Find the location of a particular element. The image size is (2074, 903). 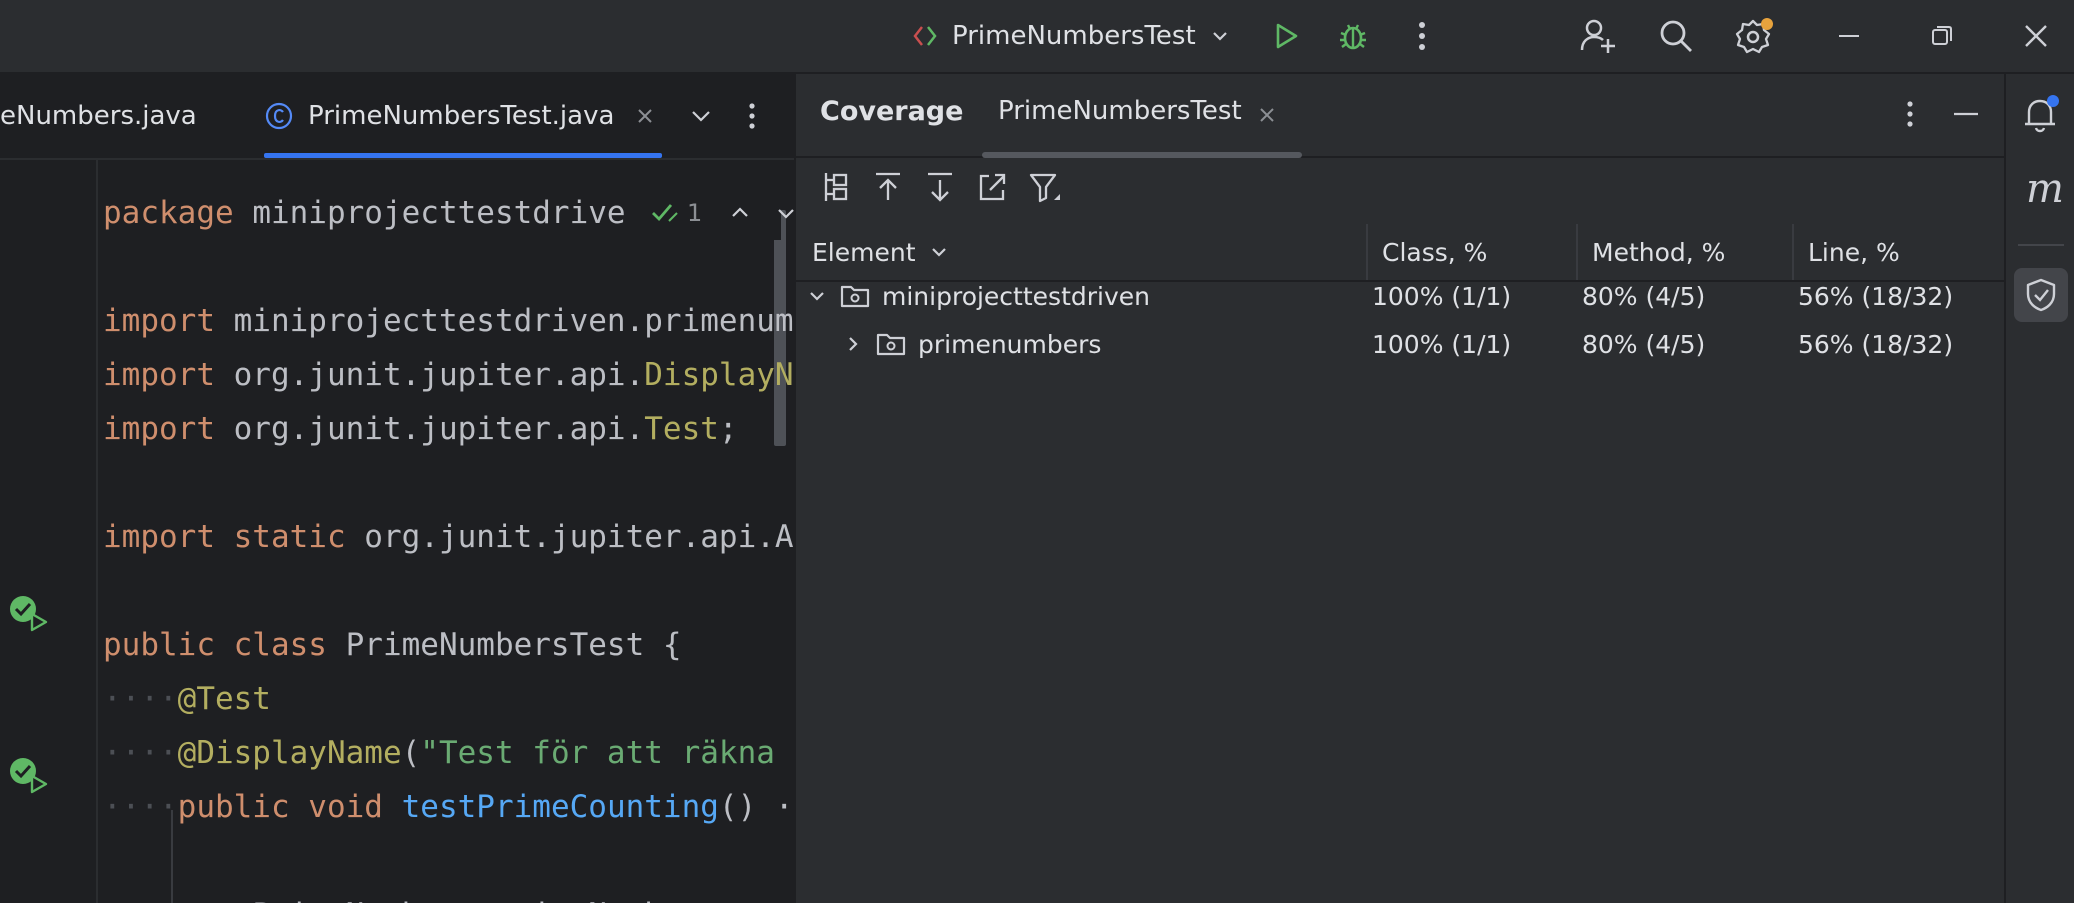

more-vertical-icon is located at coordinates (1422, 36).